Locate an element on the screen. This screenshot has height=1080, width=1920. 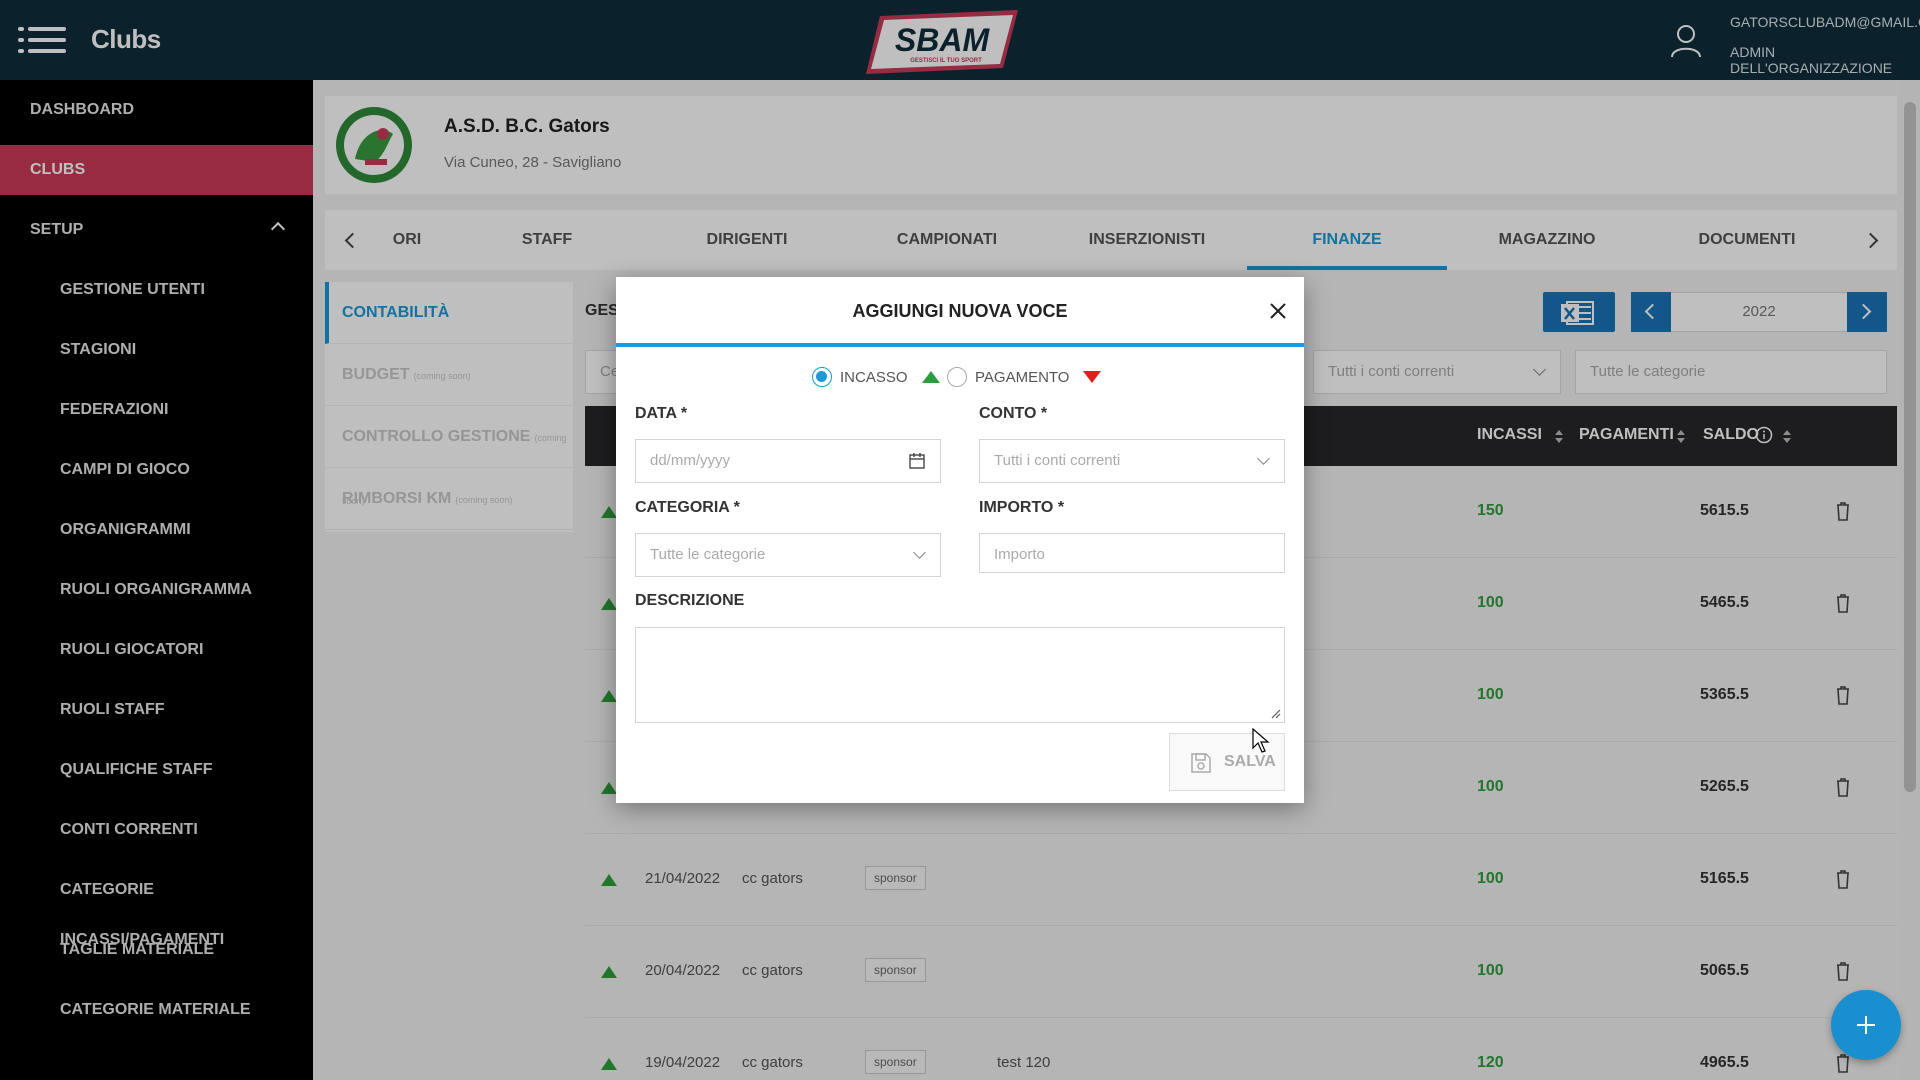
radio-checked-icon is located at coordinates (822, 377).